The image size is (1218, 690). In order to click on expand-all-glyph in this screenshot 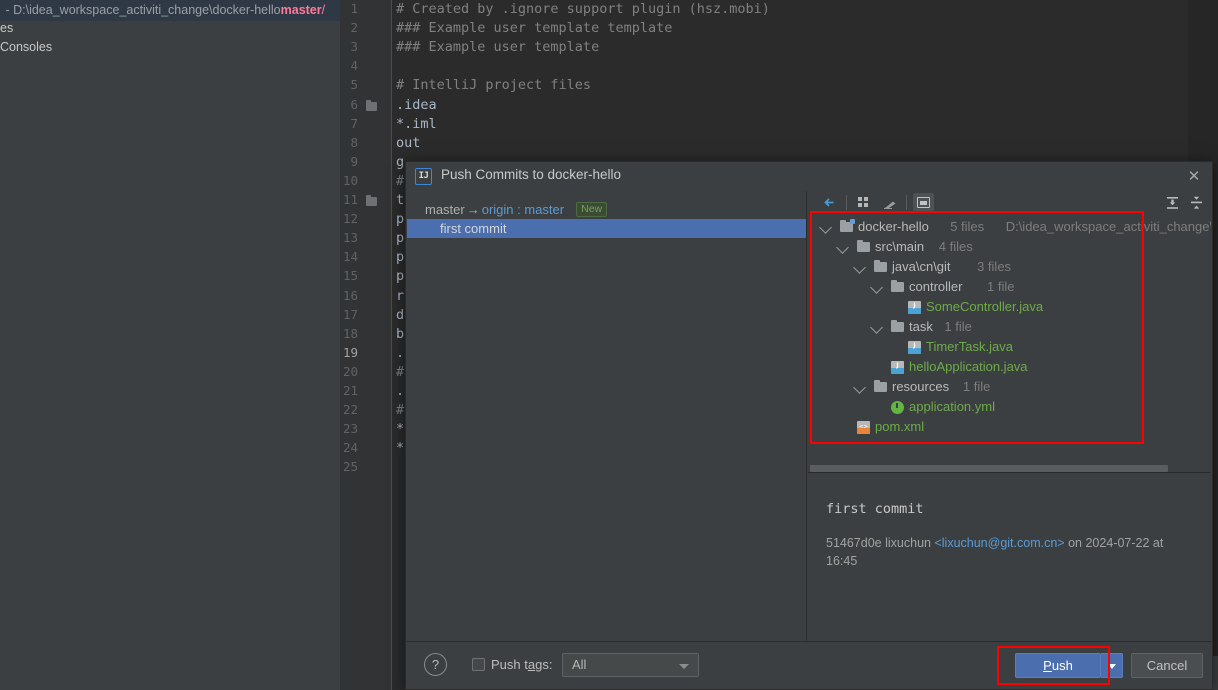, I will do `click(1172, 203)`.